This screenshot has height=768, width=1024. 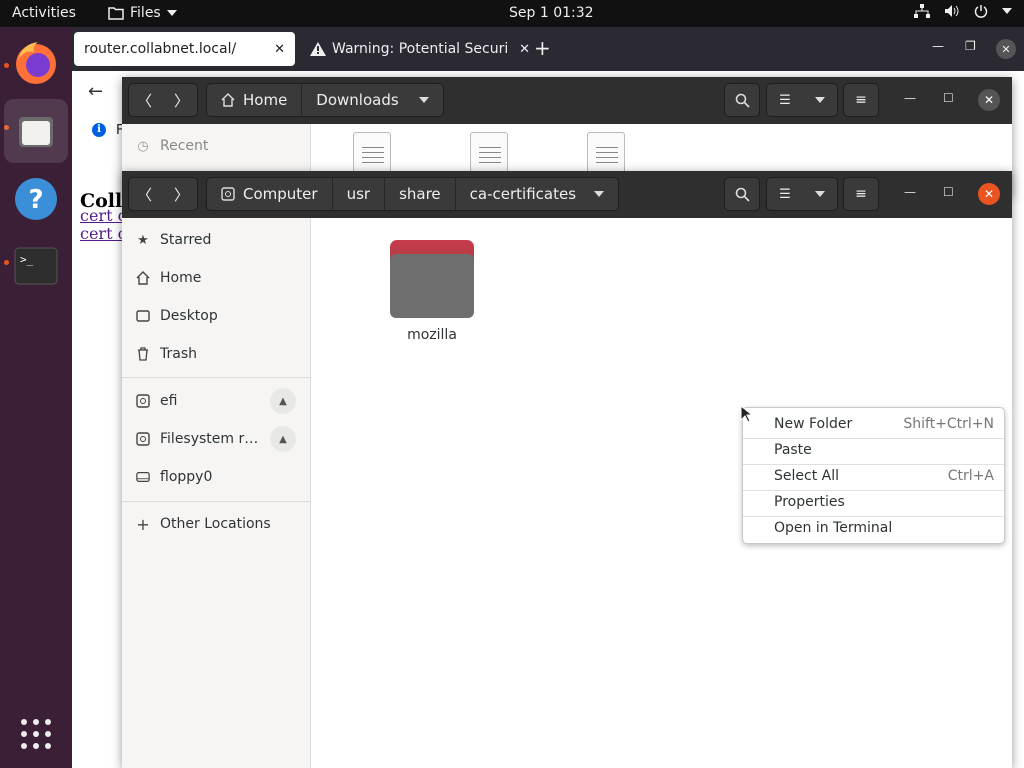 What do you see at coordinates (36, 397) in the screenshot?
I see `dock: ? >_` at bounding box center [36, 397].